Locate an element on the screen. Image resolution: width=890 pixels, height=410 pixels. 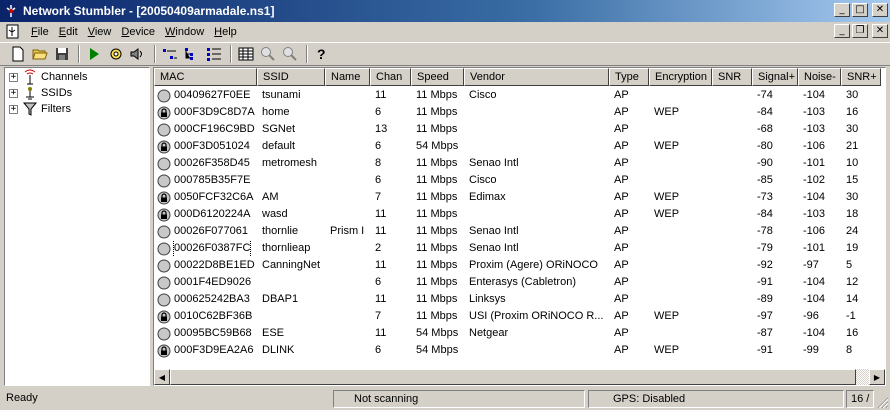
horizontal-scrollbar: ◀ ▶ is located at coordinates (519, 377).